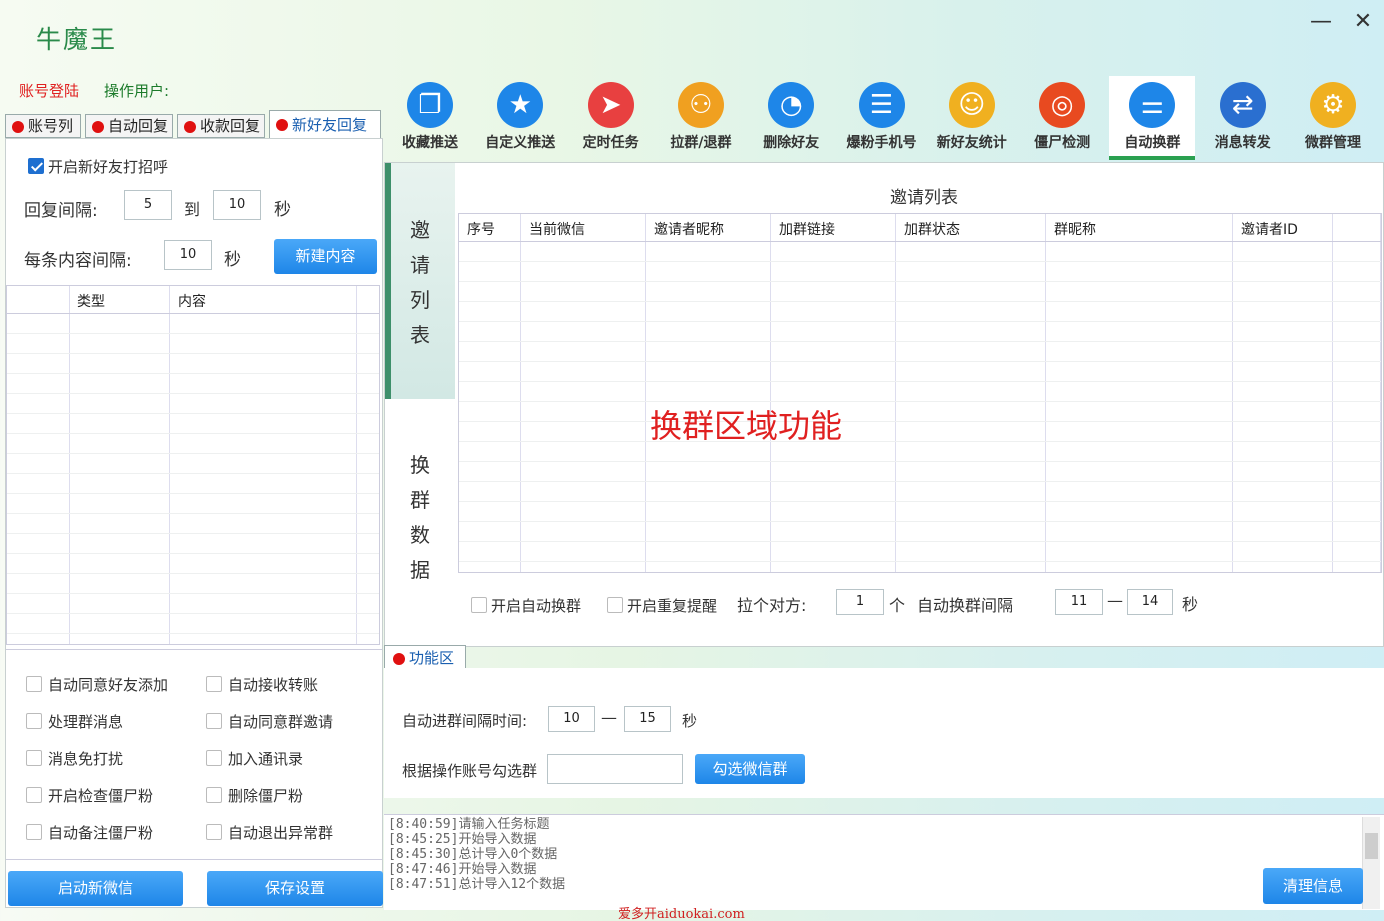 This screenshot has height=921, width=1384. What do you see at coordinates (611, 116) in the screenshot?
I see `toolbar-item-scheduled-task: ➤ 定时任务` at bounding box center [611, 116].